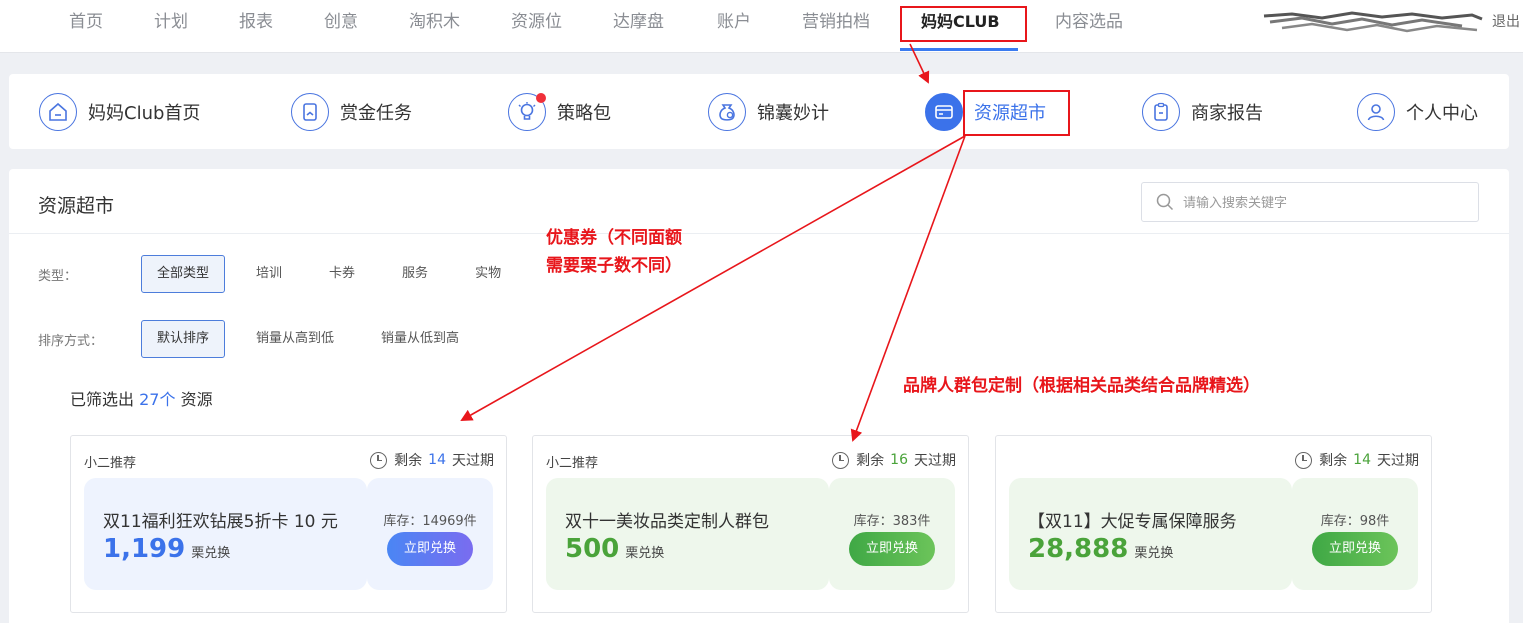  I want to click on type-filter: 类型： 全部类型 培训 卡券 服务 实物, so click(285, 274).